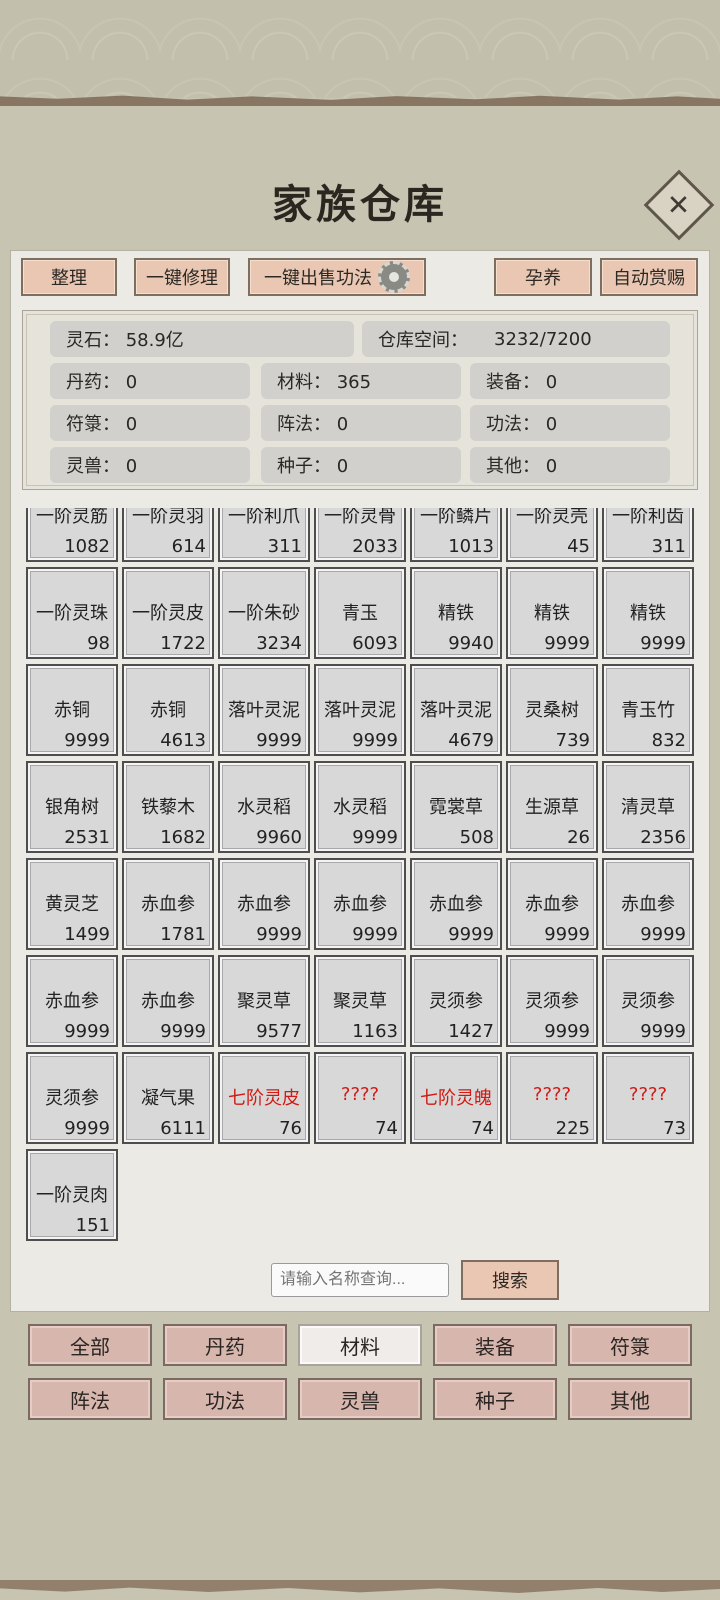 This screenshot has height=1600, width=720. Describe the element at coordinates (72, 613) in the screenshot. I see `item-slot: 一阶灵珠 98` at that location.